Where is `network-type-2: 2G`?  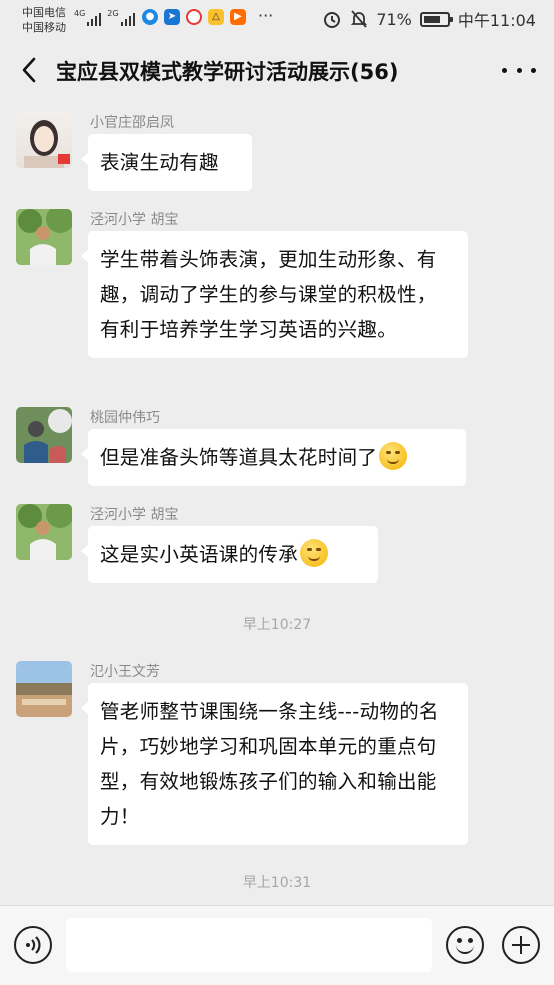
network-type-2: 2G is located at coordinates (113, 13).